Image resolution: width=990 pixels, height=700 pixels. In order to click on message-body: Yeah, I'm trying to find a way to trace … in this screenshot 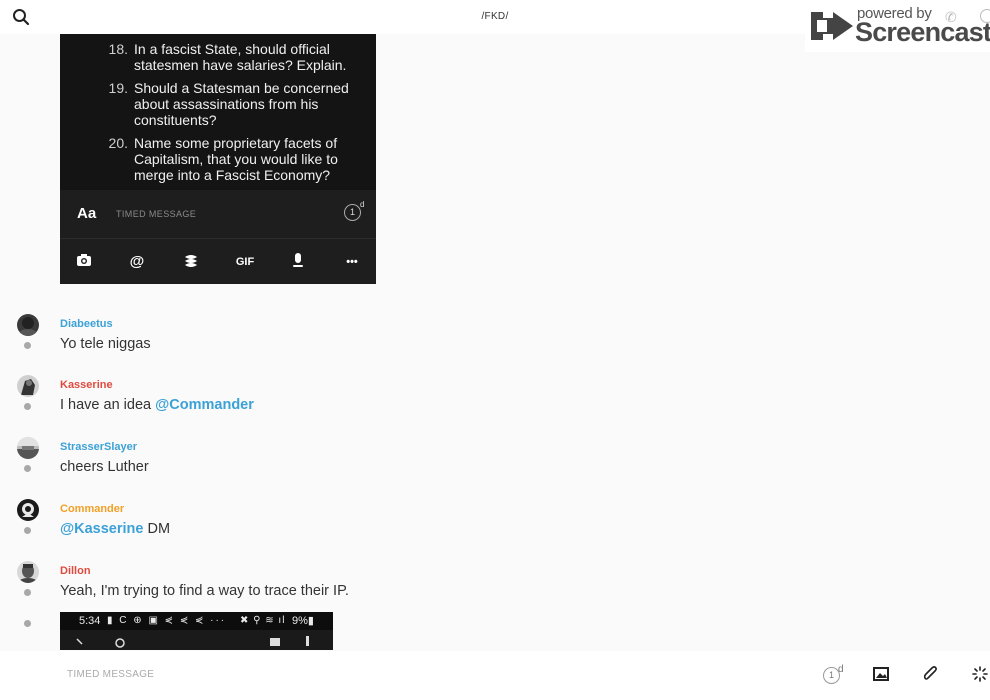, I will do `click(204, 591)`.